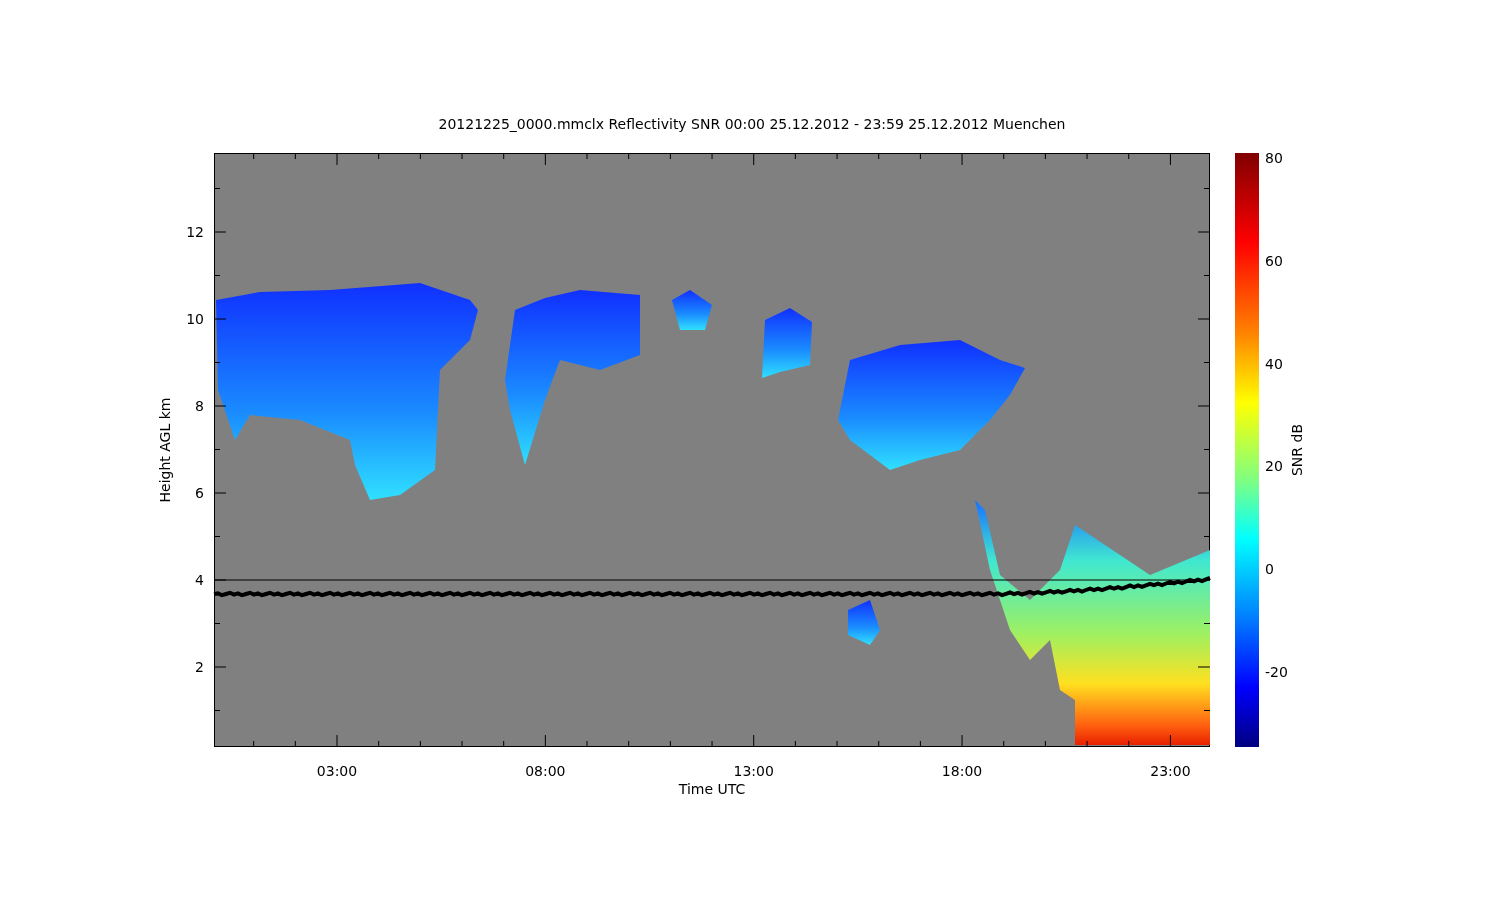  What do you see at coordinates (199, 493) in the screenshot?
I see `tick-label: 6` at bounding box center [199, 493].